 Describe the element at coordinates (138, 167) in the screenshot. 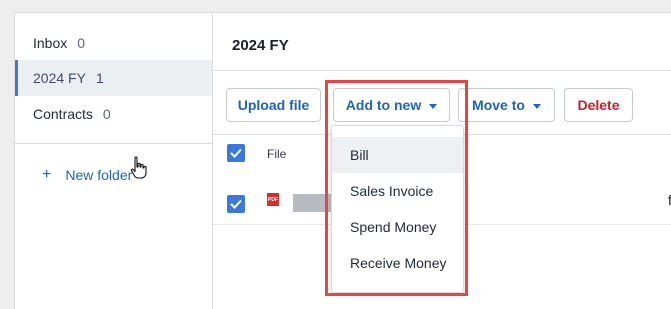

I see `hand-cursor-icon` at that location.